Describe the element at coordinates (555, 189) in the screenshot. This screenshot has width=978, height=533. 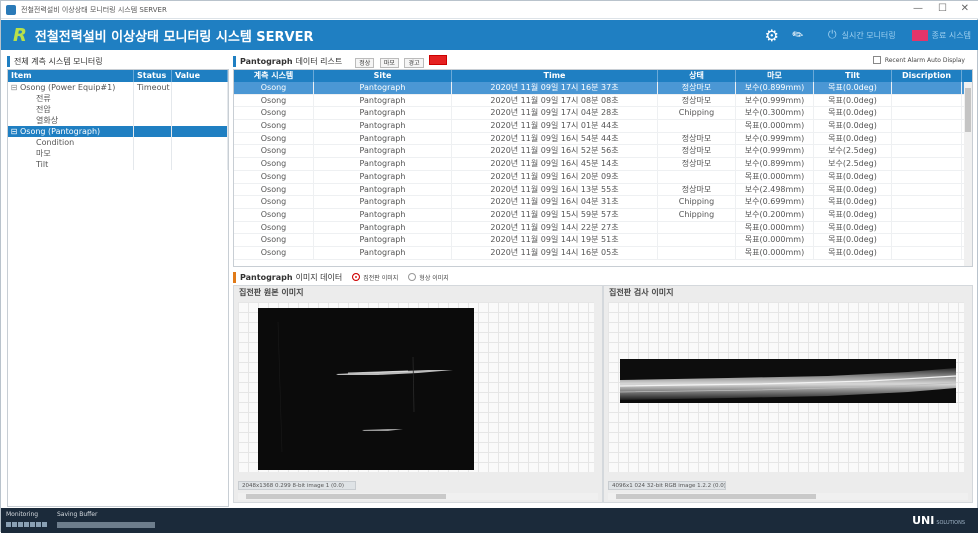
I see `cell-time: 2020년 11월 09일 16시 13분 55초` at that location.